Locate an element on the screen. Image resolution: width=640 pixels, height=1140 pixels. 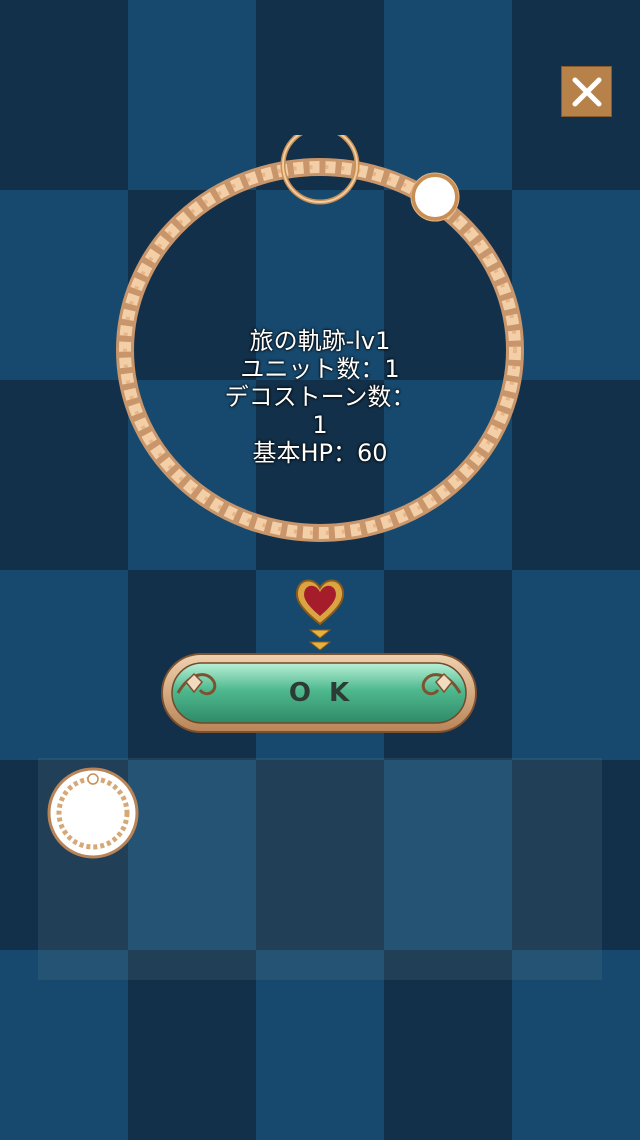
close-x-icon is located at coordinates (586, 91).